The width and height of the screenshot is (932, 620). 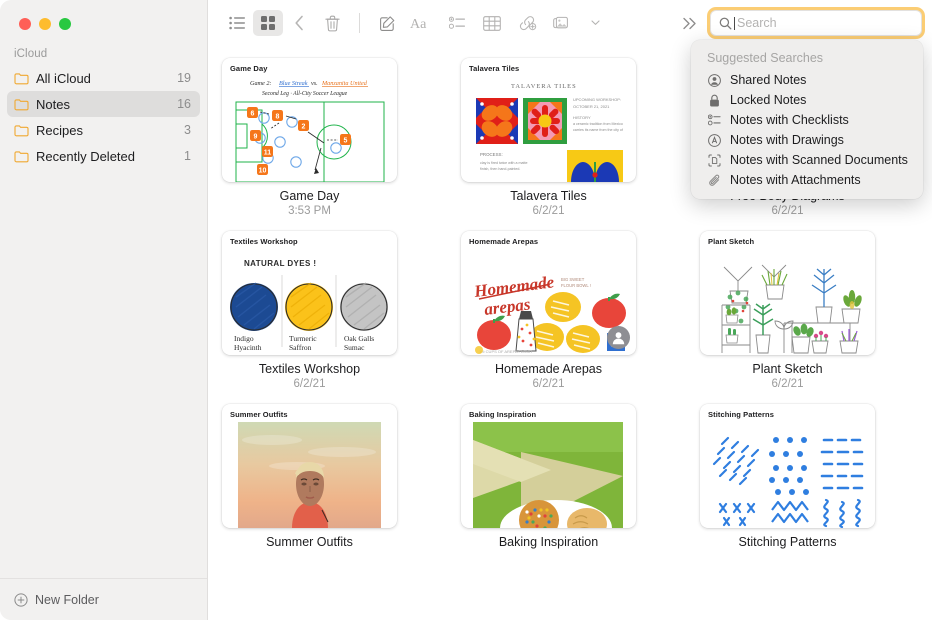 I want to click on suggestion-locked-notes: Locked Notes, so click(x=807, y=100).